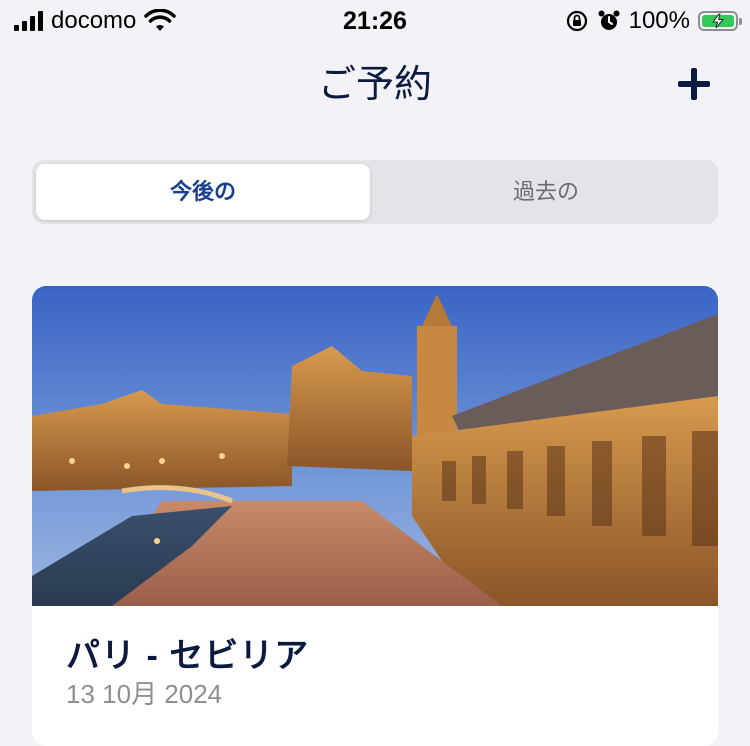  I want to click on booking-tabs: 今後の 過去の, so click(375, 192).